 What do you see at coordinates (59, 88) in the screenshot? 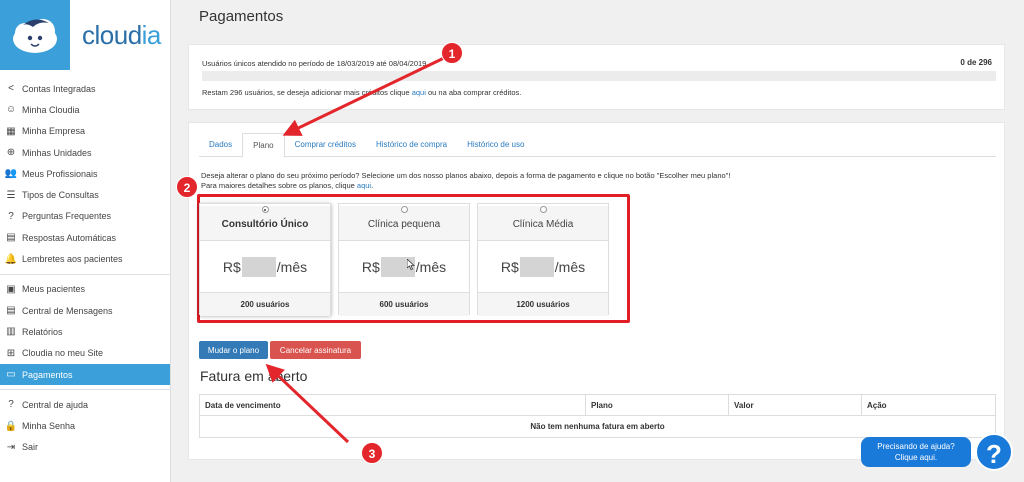
I see `sidebar-item-label: Contas Integradas` at bounding box center [59, 88].